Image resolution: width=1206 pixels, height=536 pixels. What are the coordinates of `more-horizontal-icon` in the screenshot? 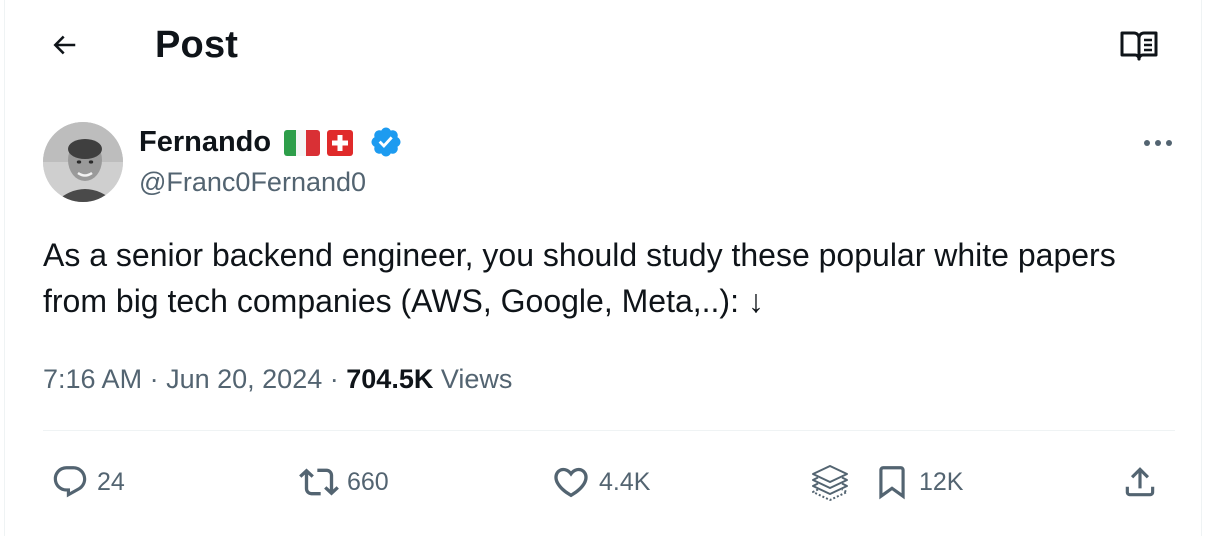 It's located at (1158, 143).